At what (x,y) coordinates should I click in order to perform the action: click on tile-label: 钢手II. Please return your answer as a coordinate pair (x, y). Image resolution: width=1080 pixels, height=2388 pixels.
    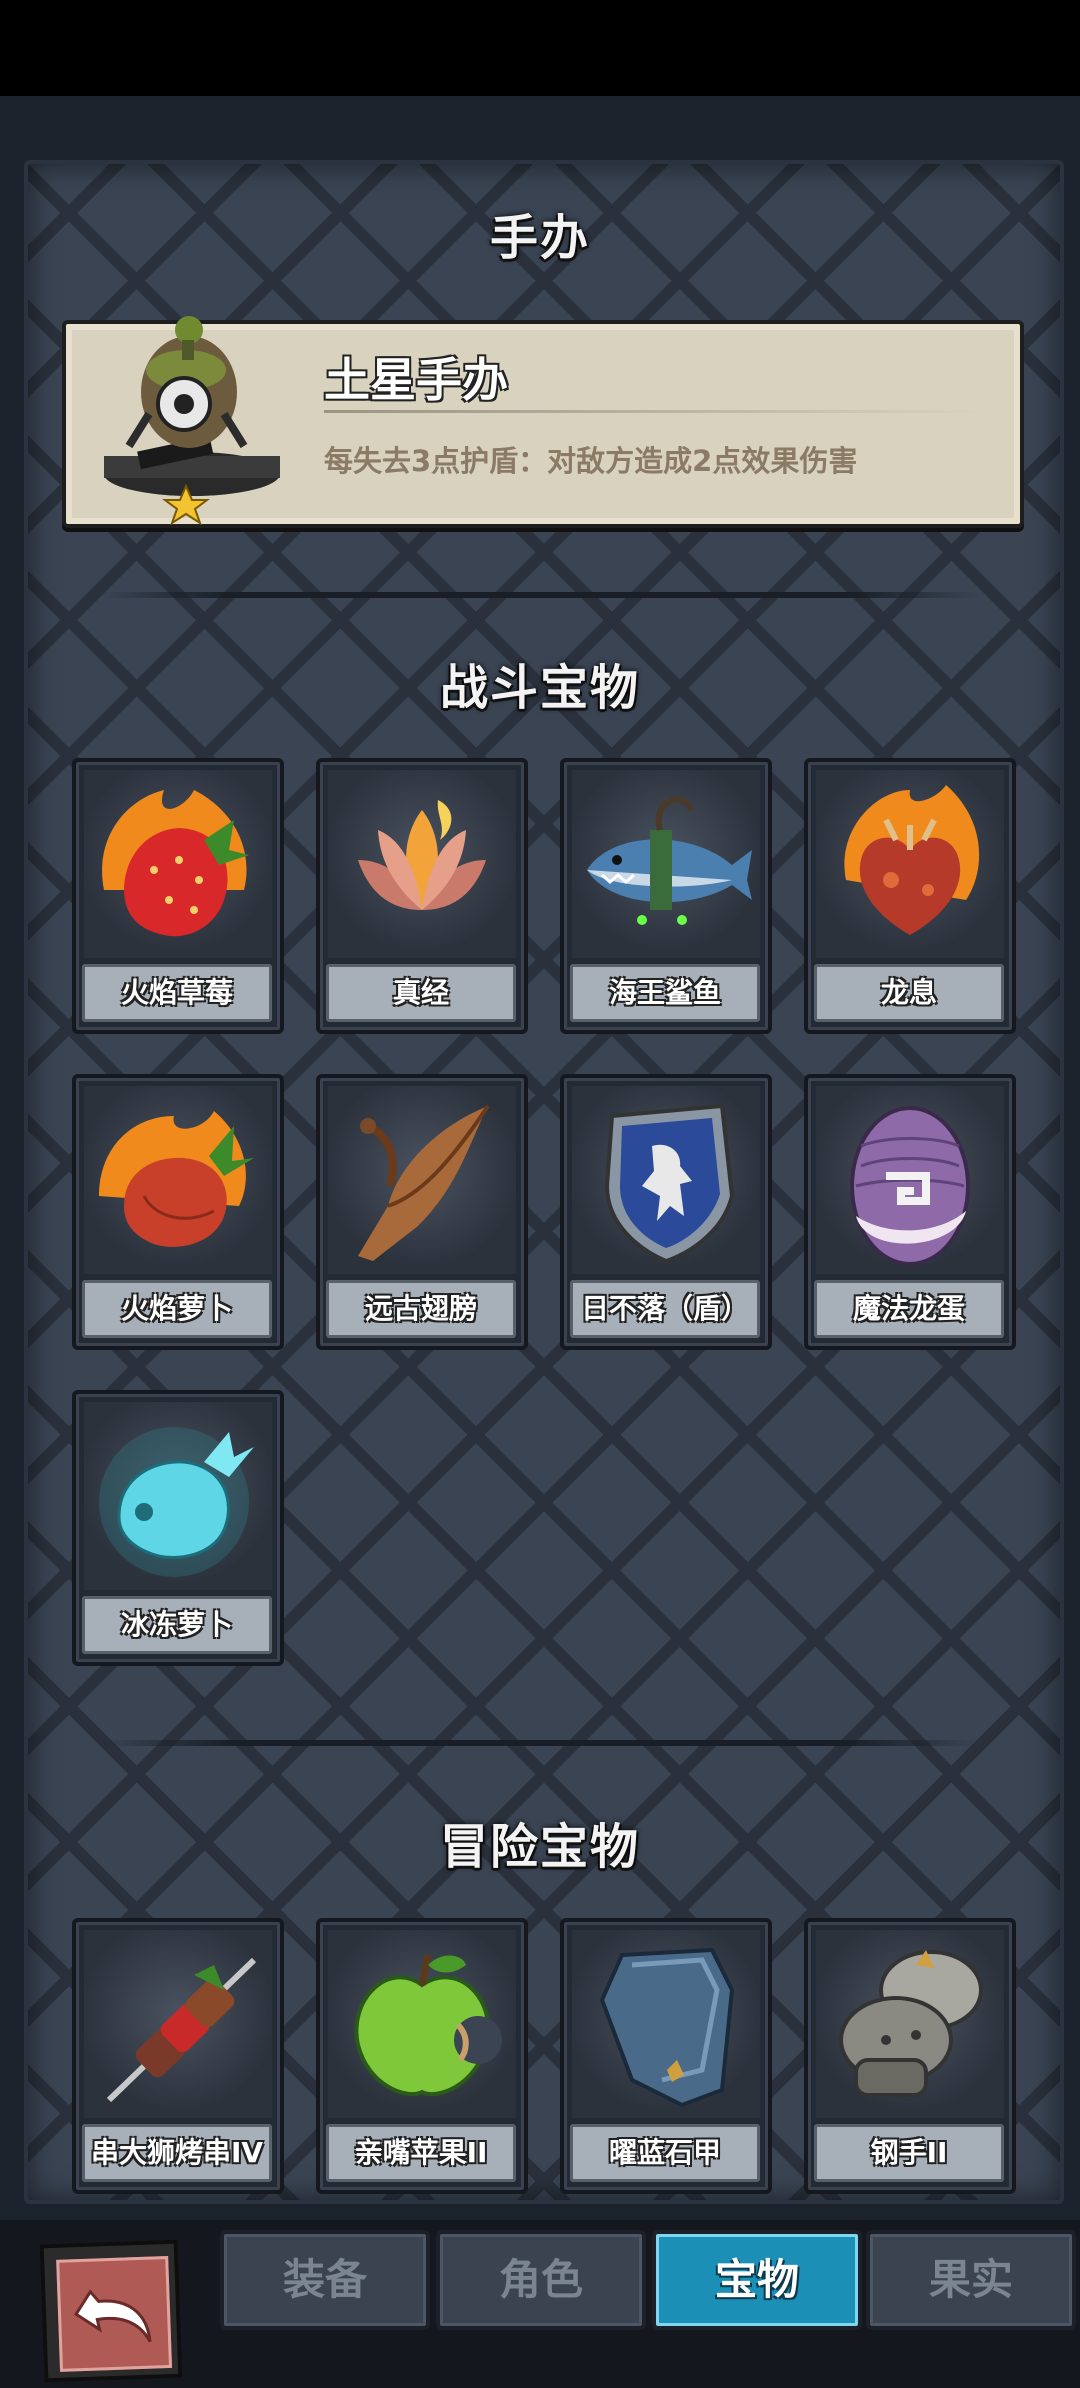
    Looking at the image, I should click on (909, 2153).